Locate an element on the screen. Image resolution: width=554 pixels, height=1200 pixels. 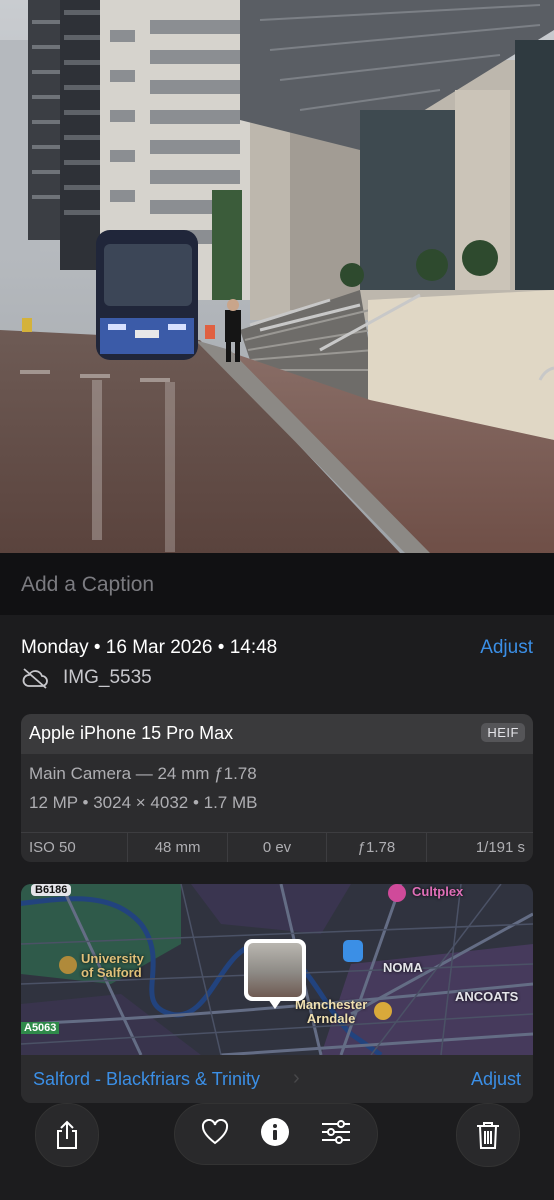
cinema-icon is located at coordinates (397, 893).